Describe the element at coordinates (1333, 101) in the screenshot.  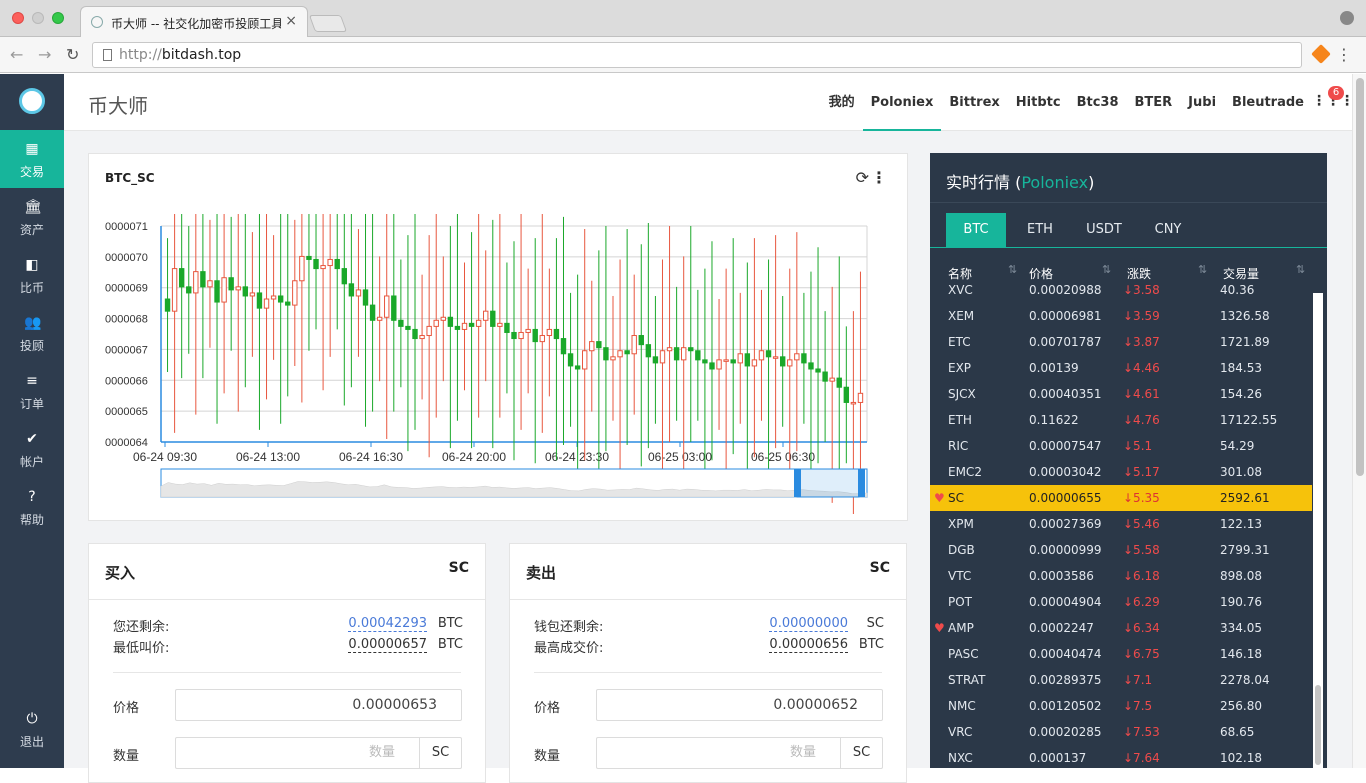
I see `apps-grid-icon: ⋮⋮⋮` at that location.